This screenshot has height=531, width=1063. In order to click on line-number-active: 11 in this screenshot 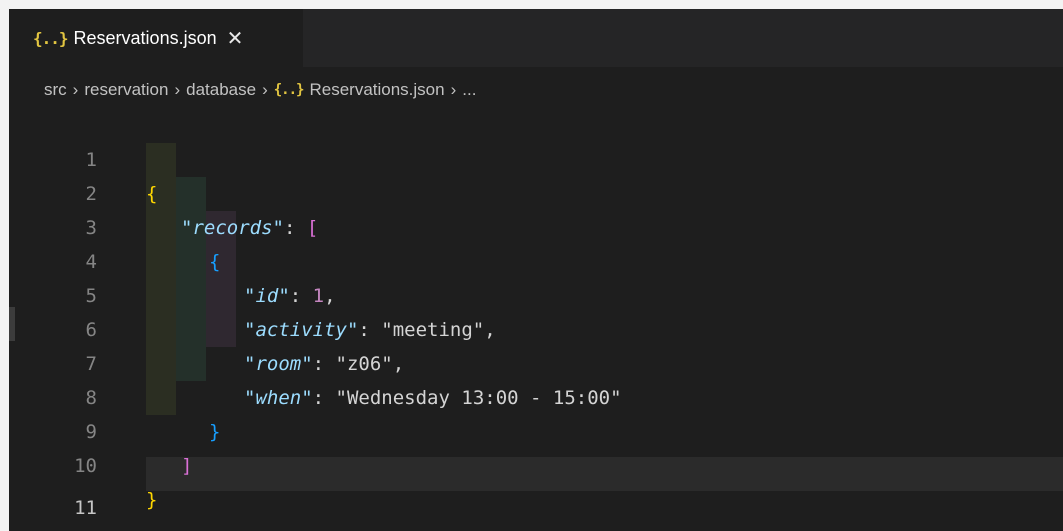, I will do `click(85, 508)`.